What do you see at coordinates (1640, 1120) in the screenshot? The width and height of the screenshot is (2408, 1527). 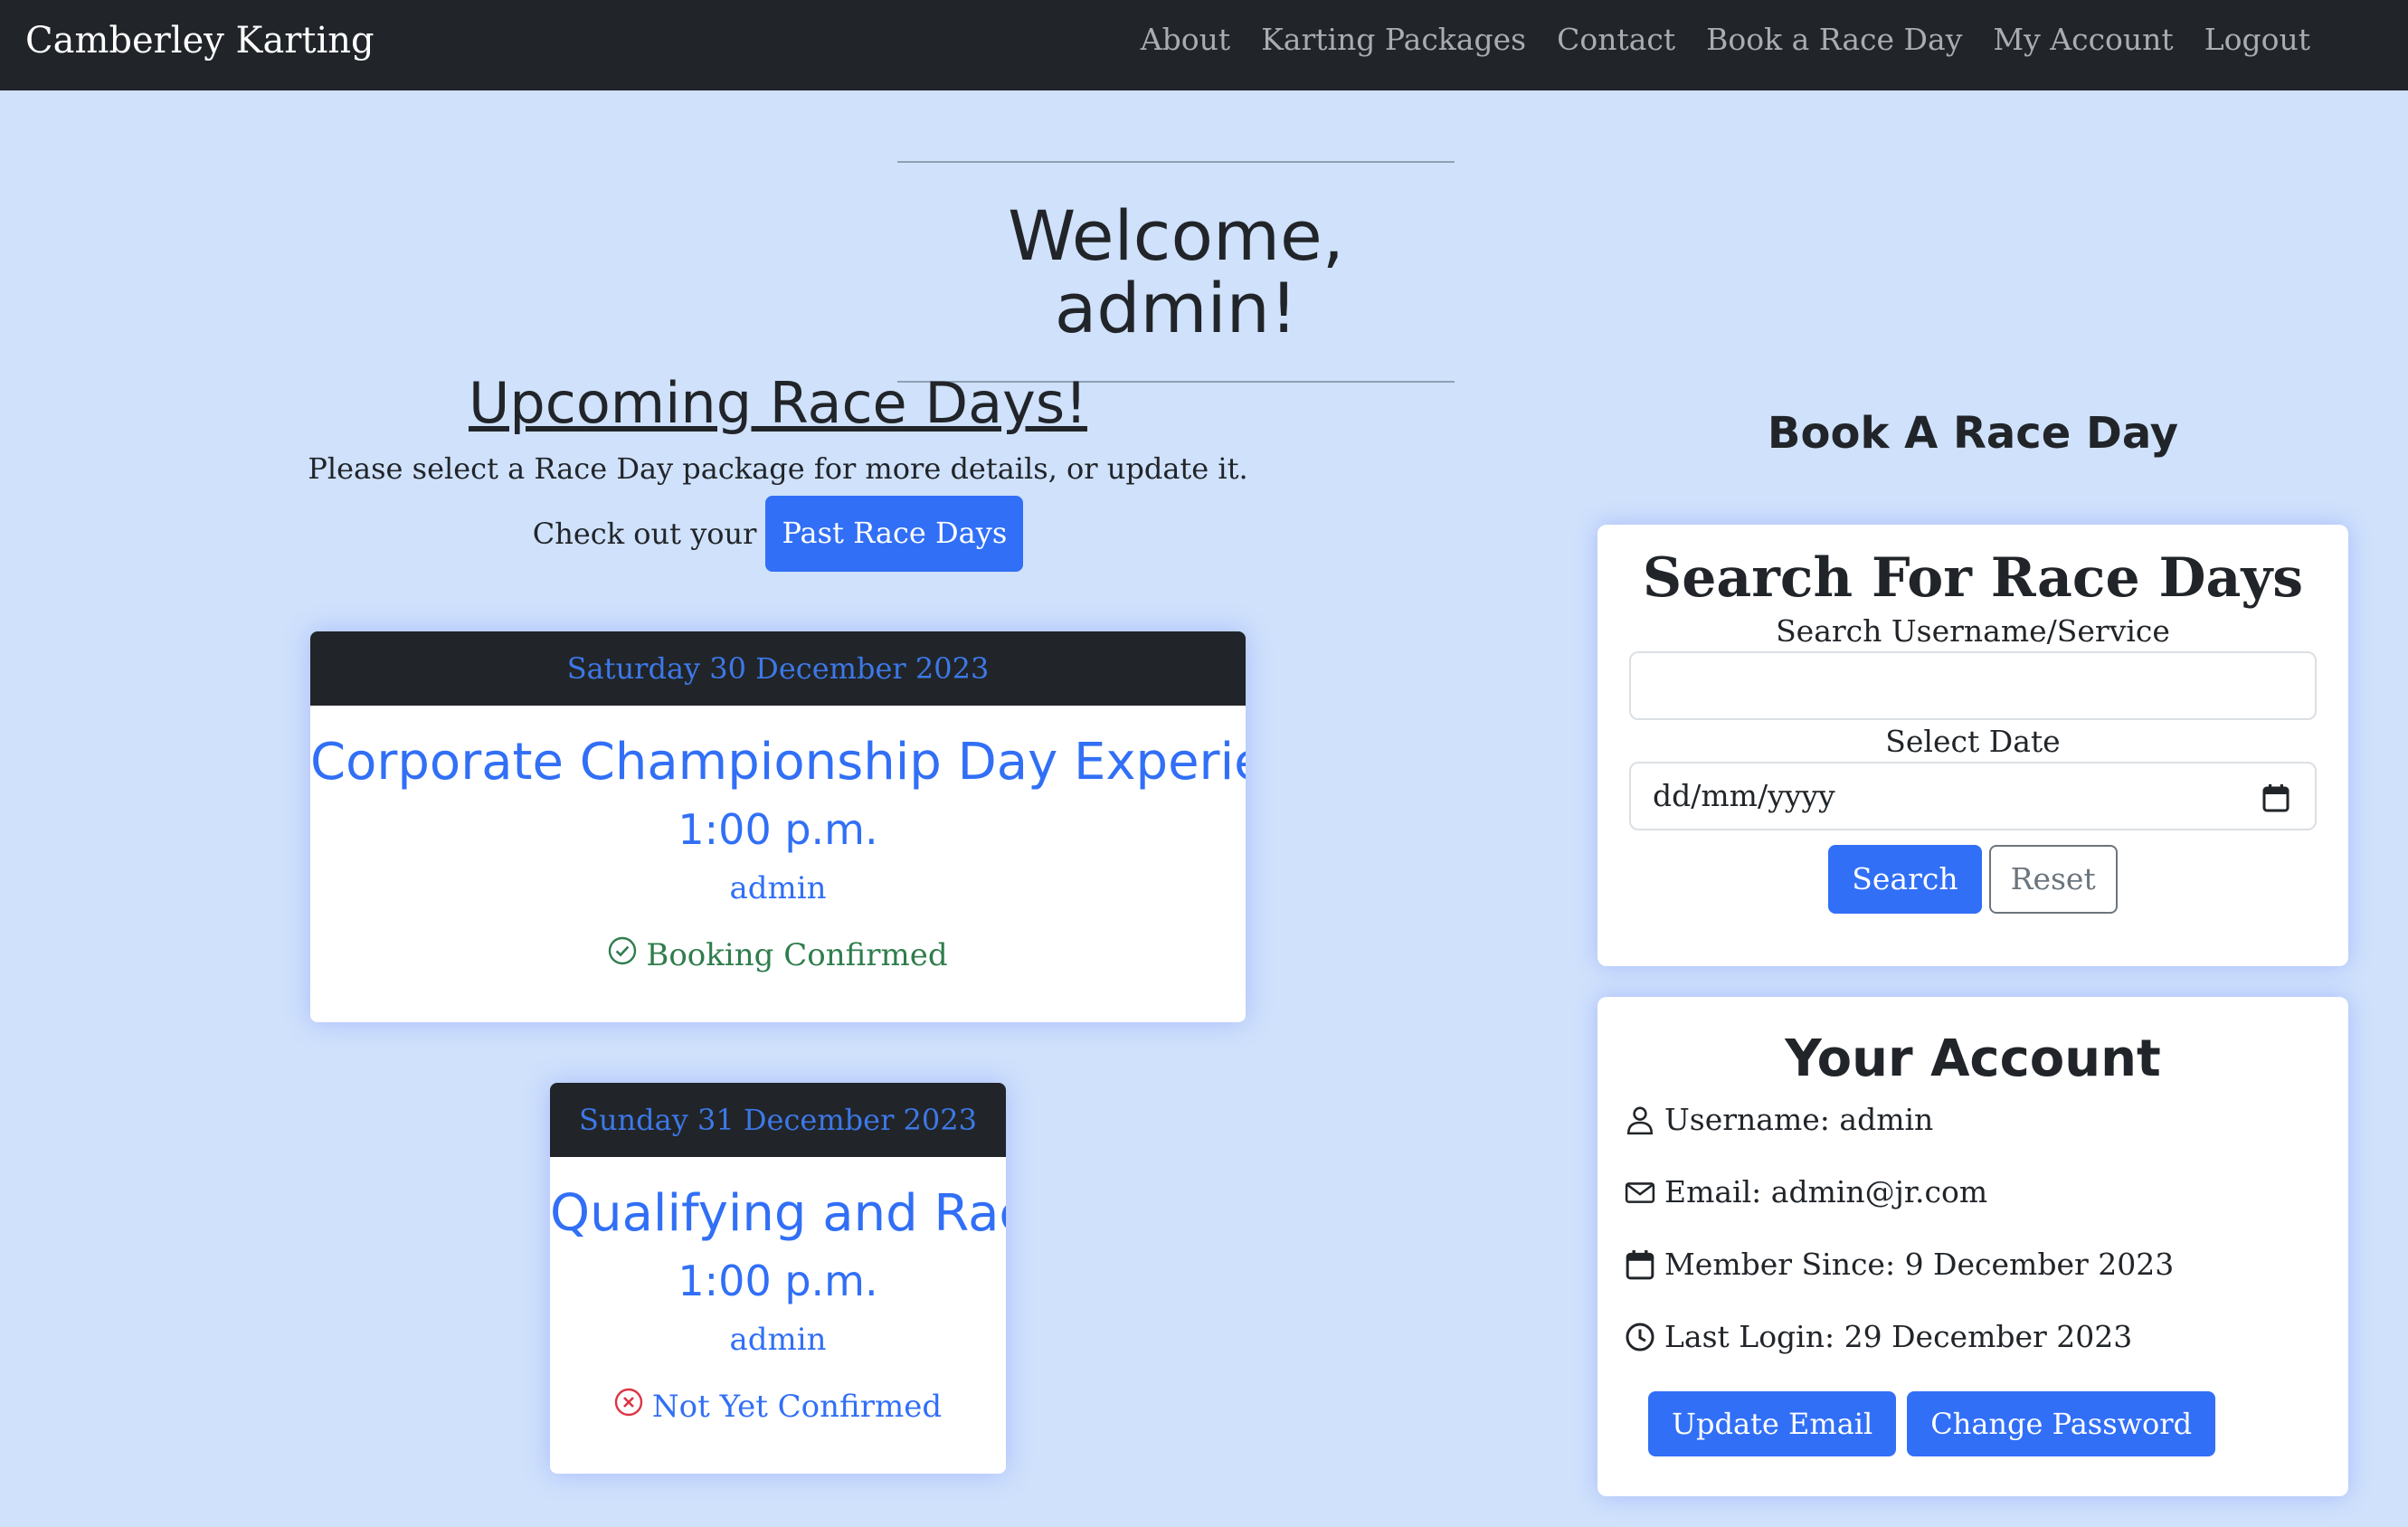 I see `person-icon` at bounding box center [1640, 1120].